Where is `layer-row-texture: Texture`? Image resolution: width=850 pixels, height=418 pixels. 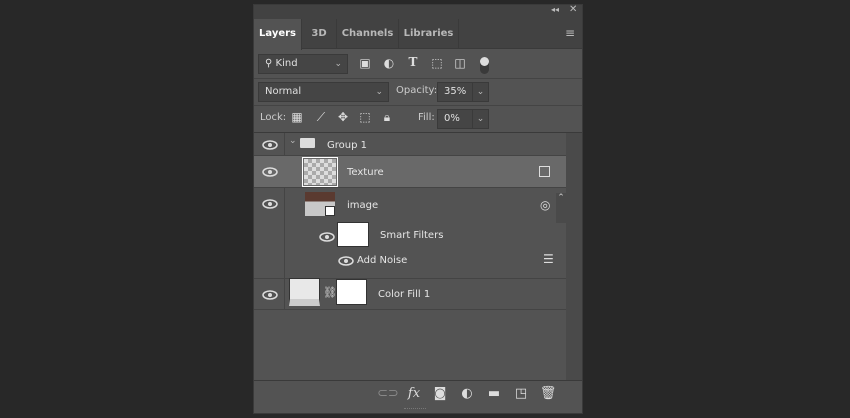 layer-row-texture: Texture is located at coordinates (410, 172).